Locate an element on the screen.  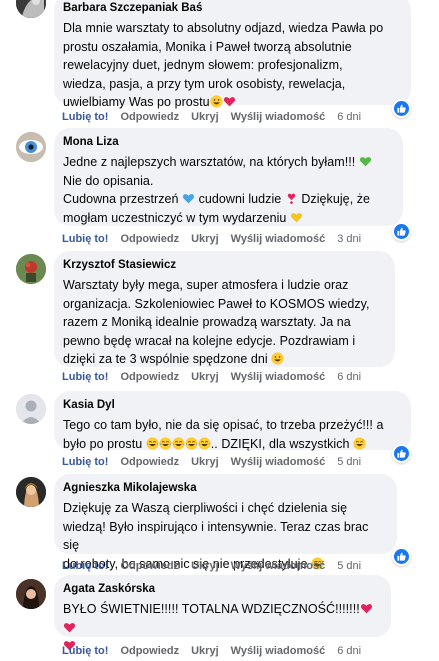
comment-line: dzięki za te 3 wspólnie spędzone dni is located at coordinates (223, 359).